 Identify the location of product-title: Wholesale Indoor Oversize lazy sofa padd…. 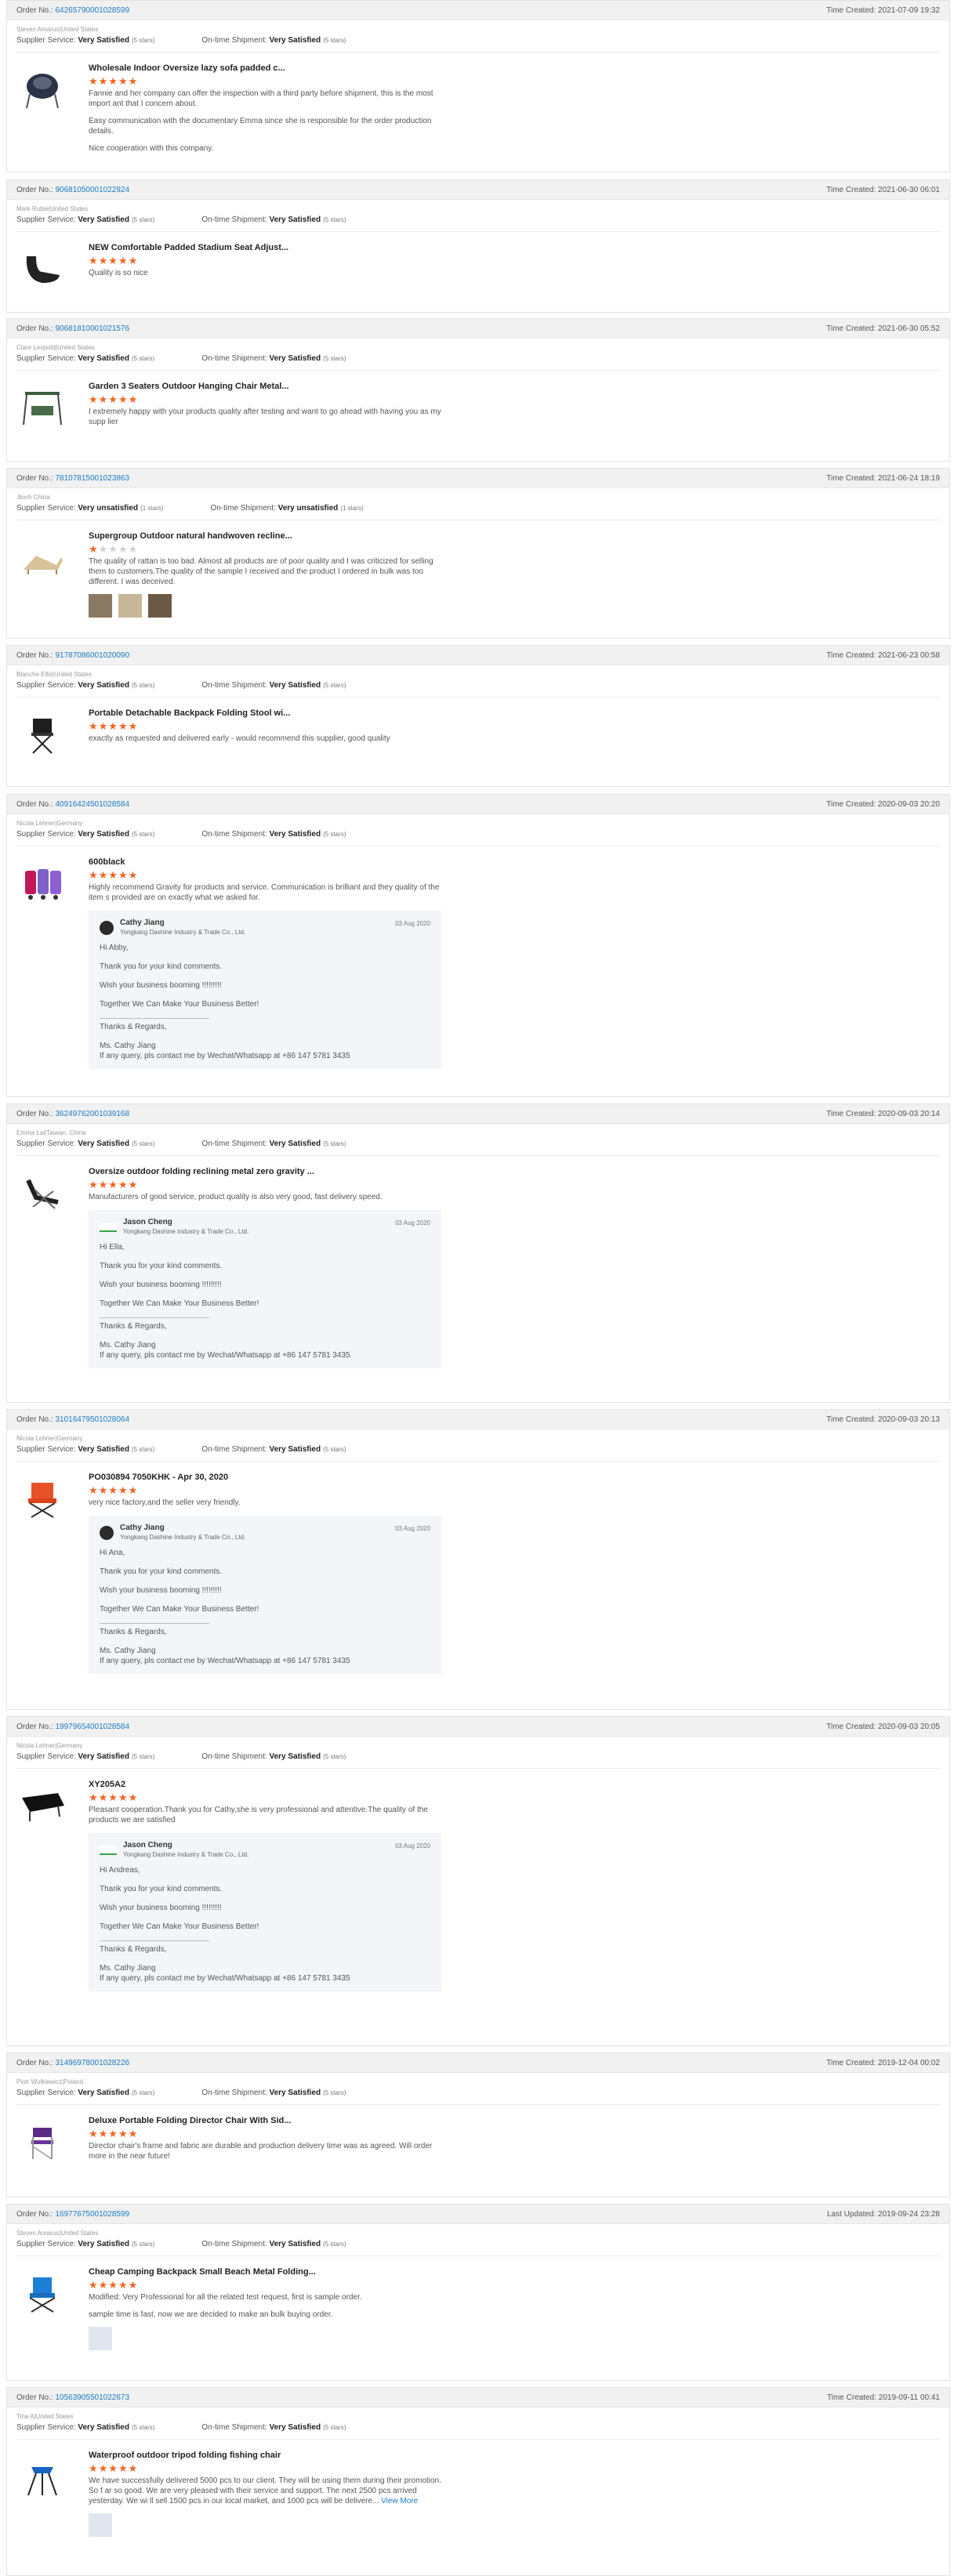
(265, 68).